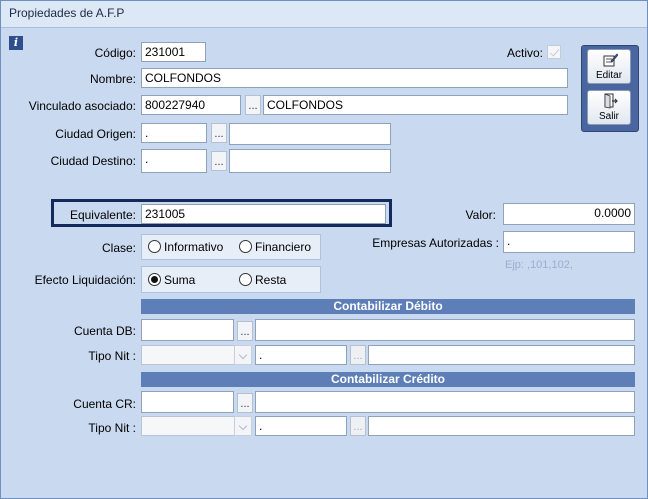  What do you see at coordinates (154, 246) in the screenshot?
I see `clase-informativo-radio` at bounding box center [154, 246].